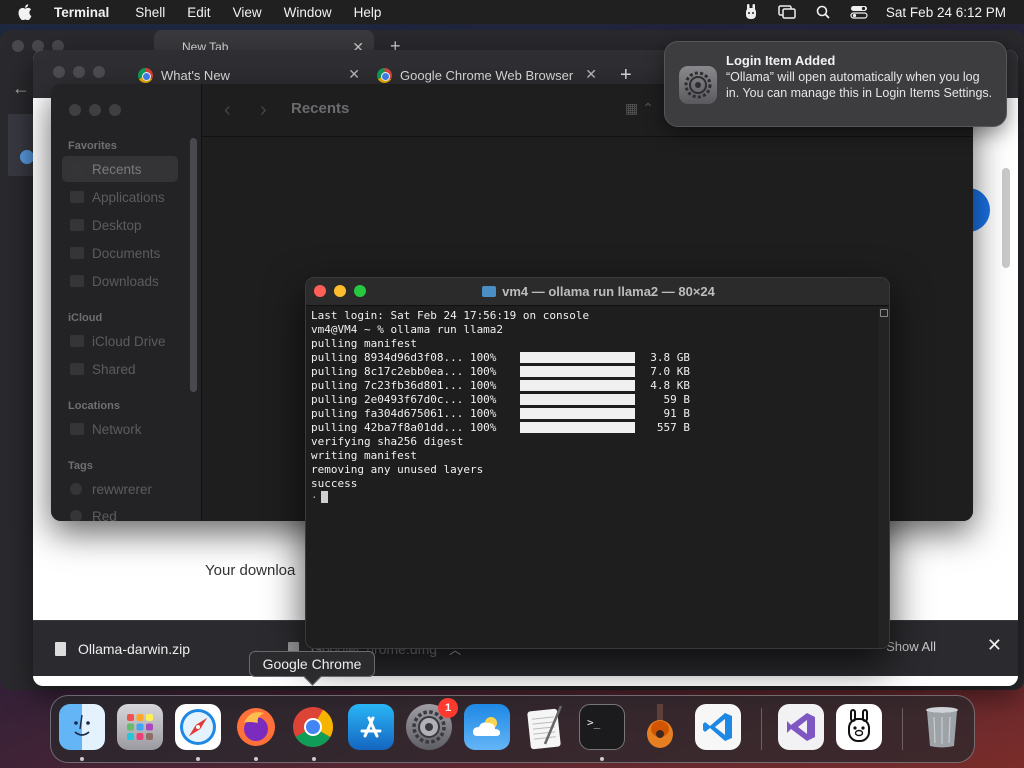 The height and width of the screenshot is (768, 1024). What do you see at coordinates (117, 225) in the screenshot?
I see `sidebar-item-label: Desktop` at bounding box center [117, 225].